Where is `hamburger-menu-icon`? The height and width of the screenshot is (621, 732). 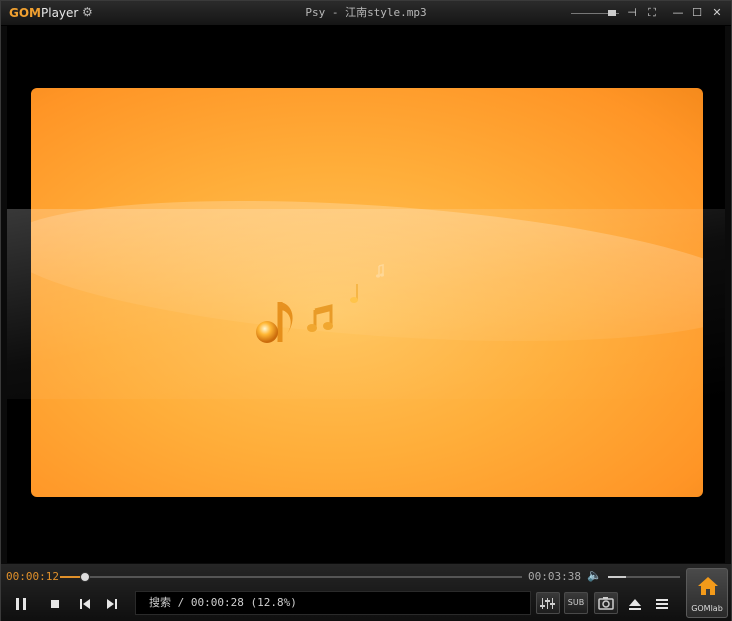 hamburger-menu-icon is located at coordinates (662, 604).